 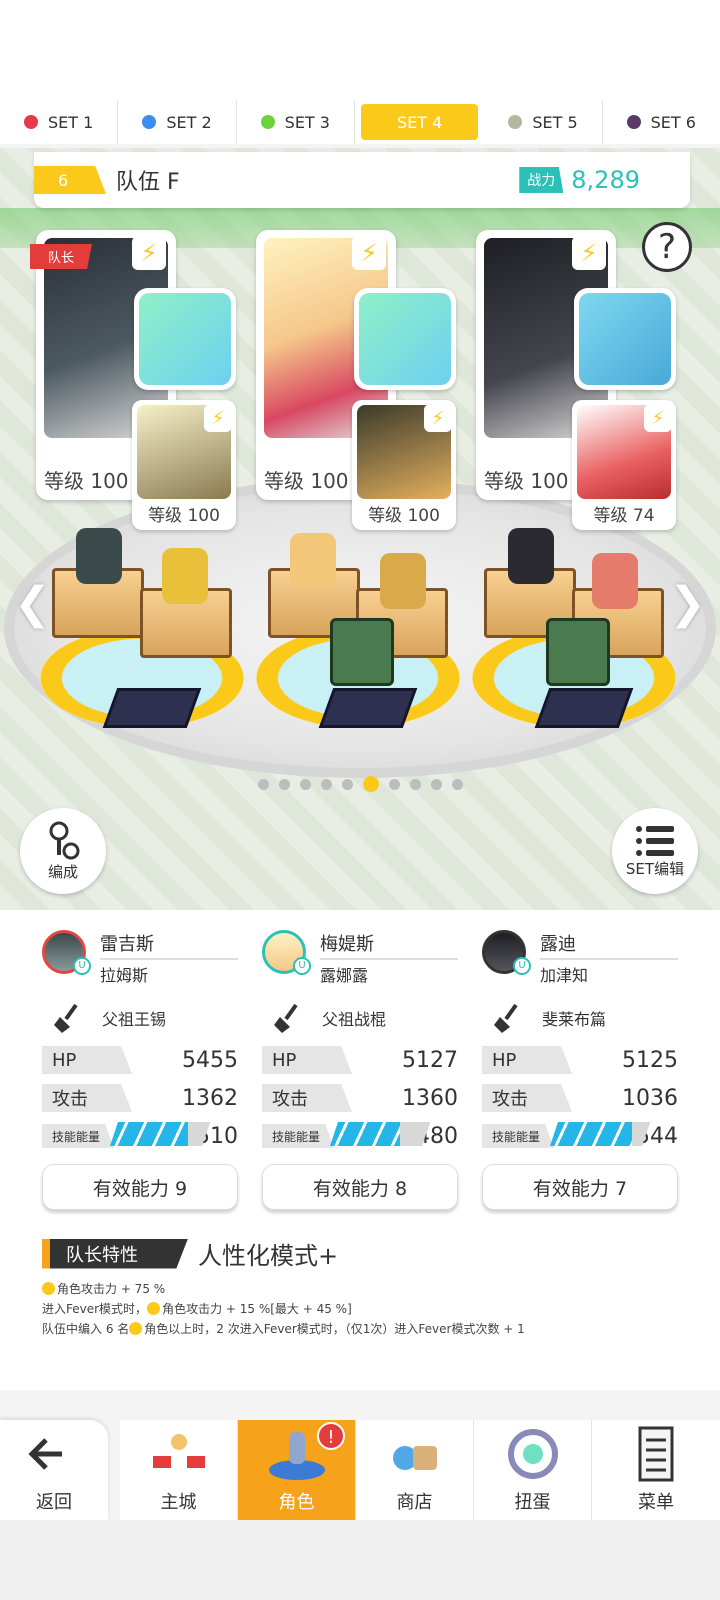 I want to click on member-name: 雷吉斯, so click(x=169, y=945).